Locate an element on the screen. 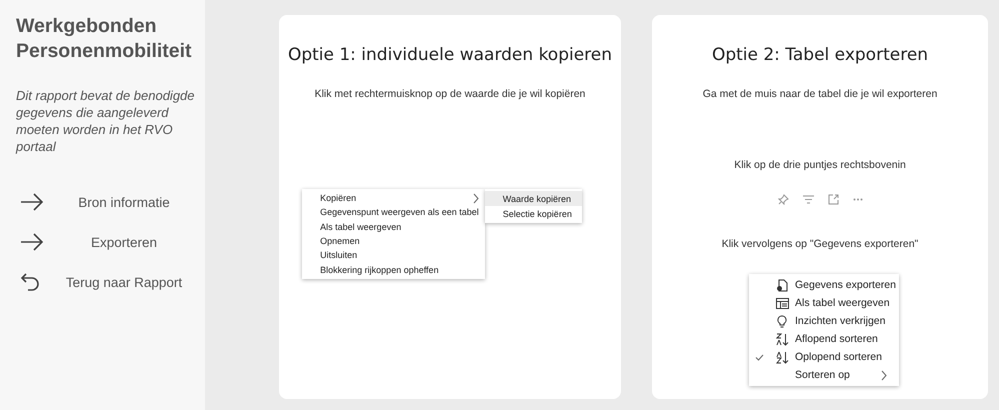  menu-item: Gegevens exporteren is located at coordinates (824, 285).